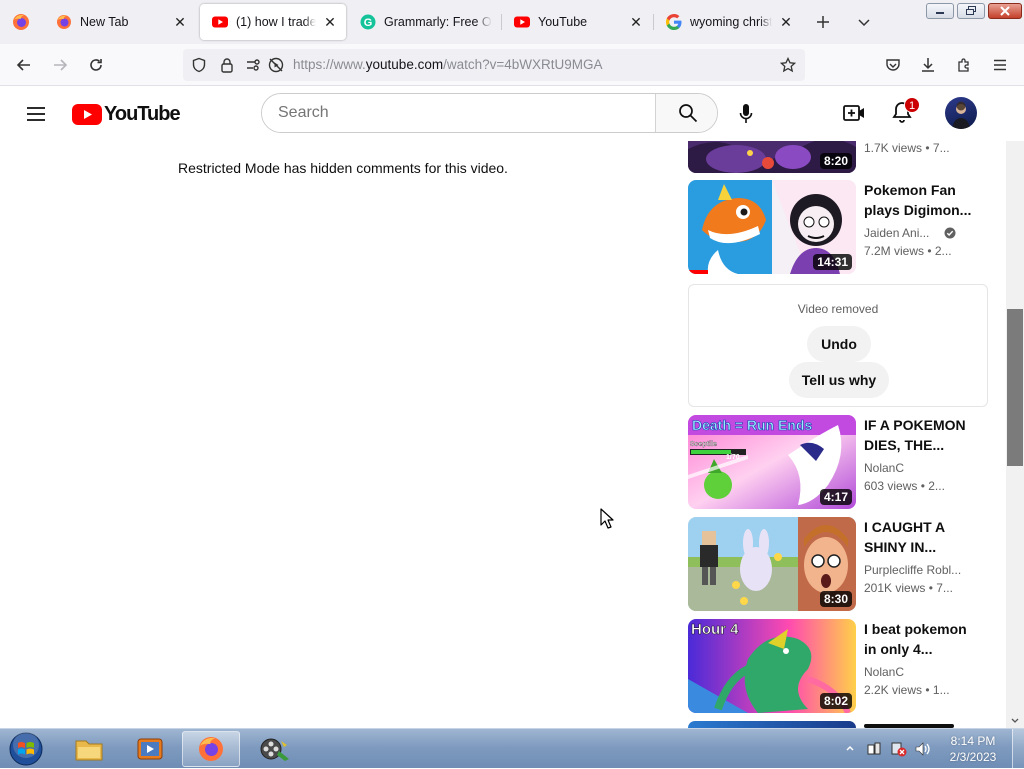 This screenshot has height=769, width=1024. I want to click on film-reel-icon, so click(274, 749).